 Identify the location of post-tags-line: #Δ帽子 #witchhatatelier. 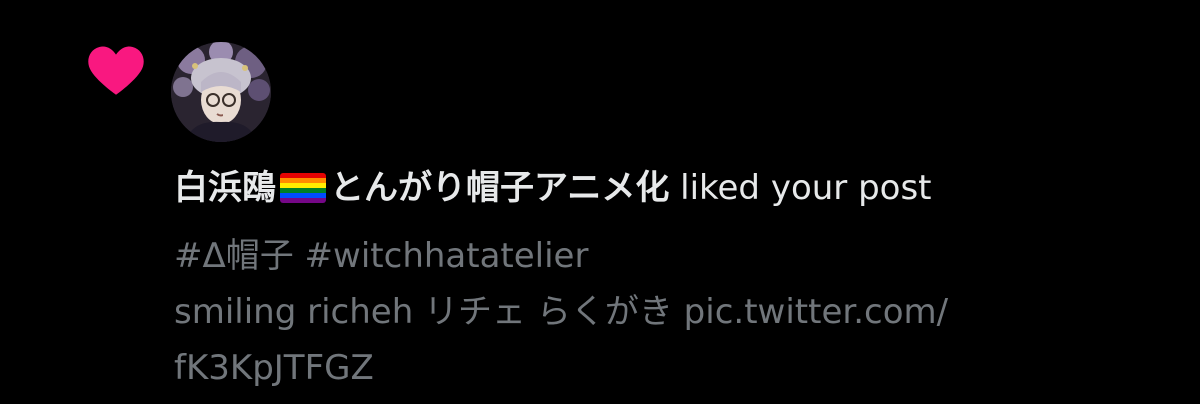
(679, 256).